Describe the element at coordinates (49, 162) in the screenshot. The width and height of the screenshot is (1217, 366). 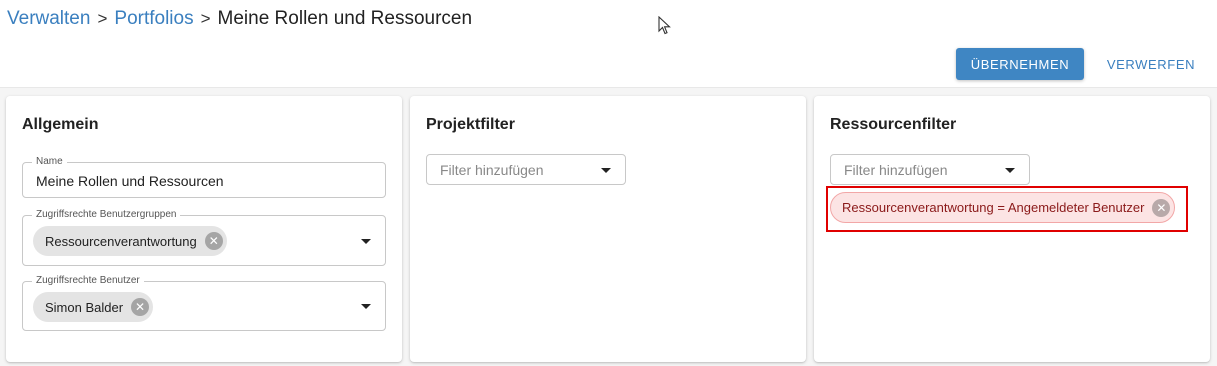
I see `name-field-label: Name` at that location.